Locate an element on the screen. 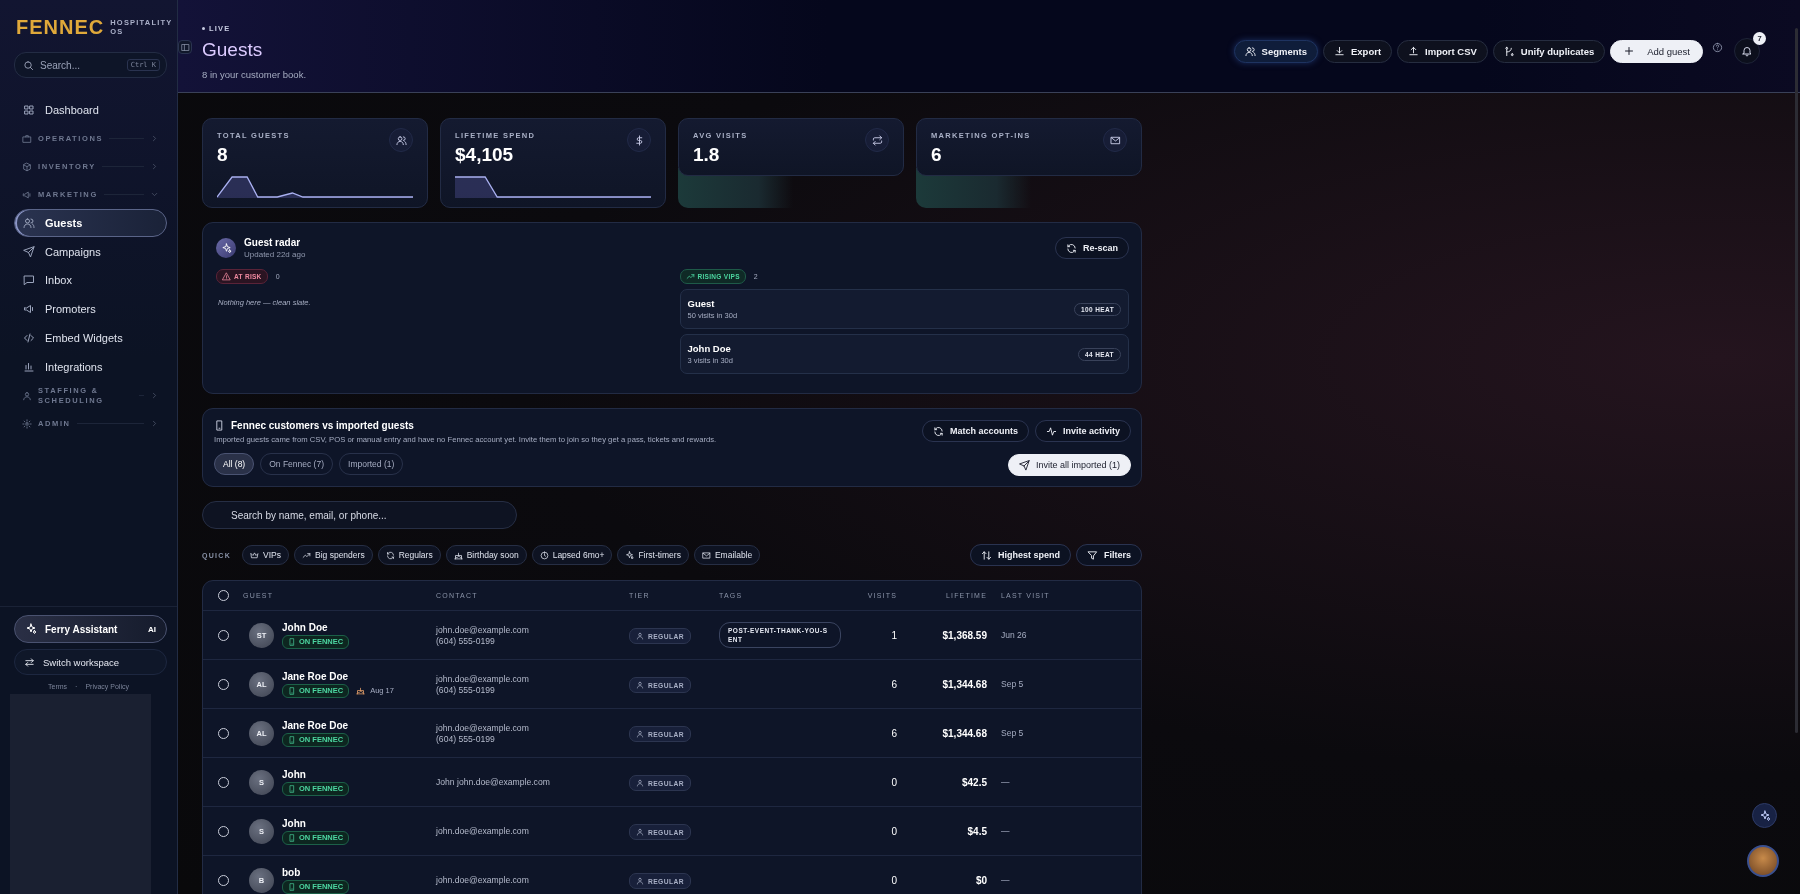 This screenshot has height=894, width=1800. card-title: Guest radar is located at coordinates (273, 242).